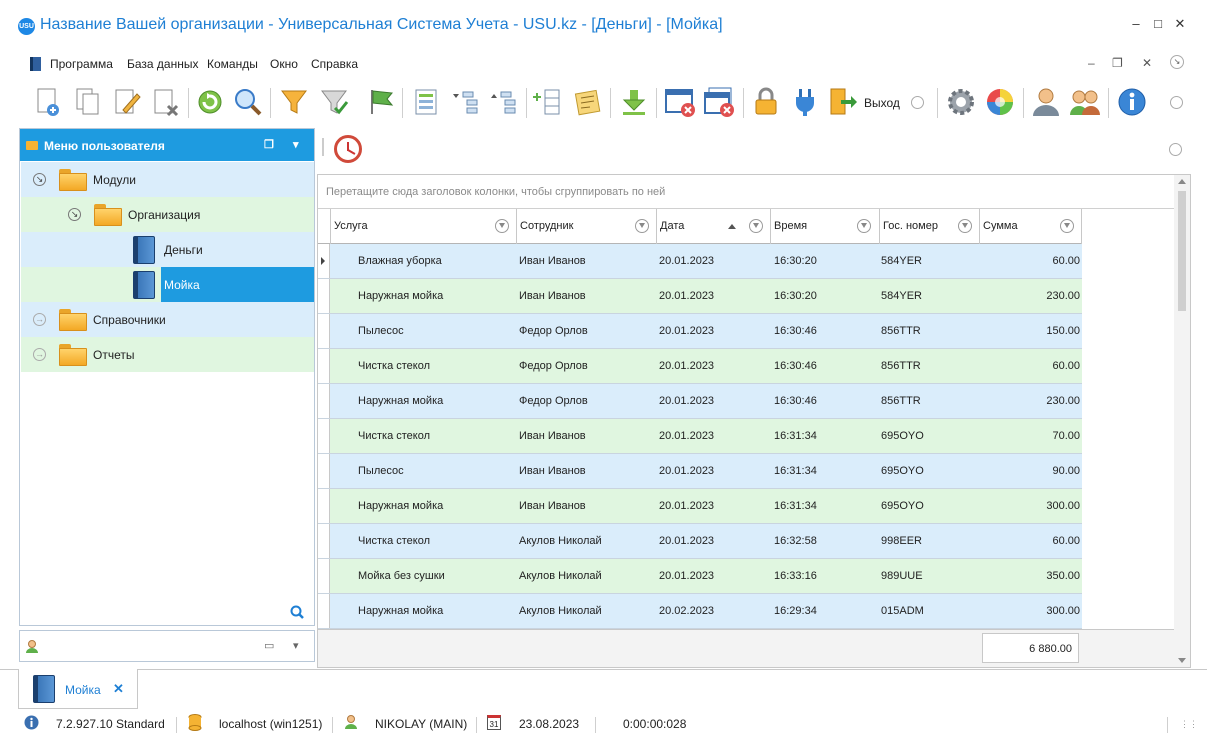 The image size is (1207, 749). Describe the element at coordinates (269, 645) in the screenshot. I see `float-panel-icon: ▭` at that location.